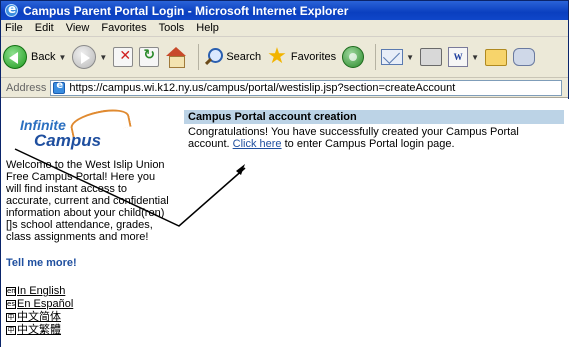 The image size is (569, 347). Describe the element at coordinates (26, 87) in the screenshot. I see `address-label: Address` at that location.